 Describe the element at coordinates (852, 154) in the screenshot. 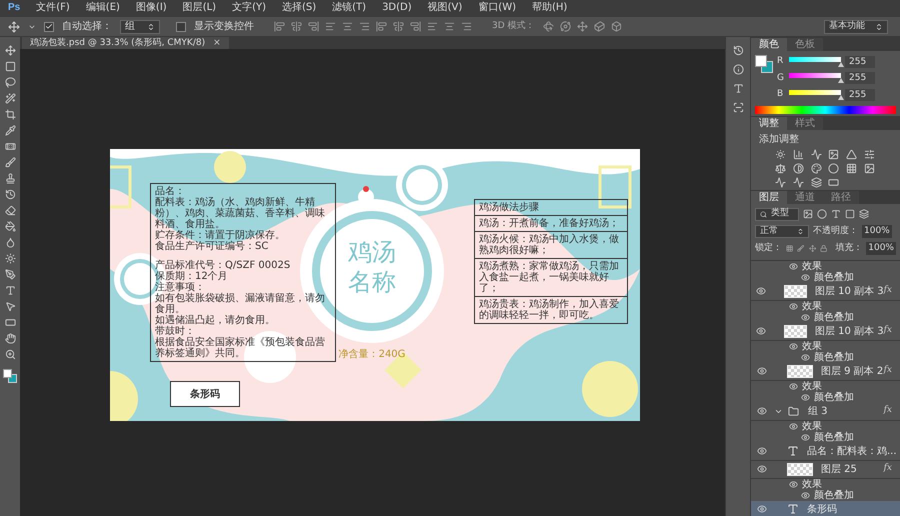

I see `vibrance-icon` at that location.